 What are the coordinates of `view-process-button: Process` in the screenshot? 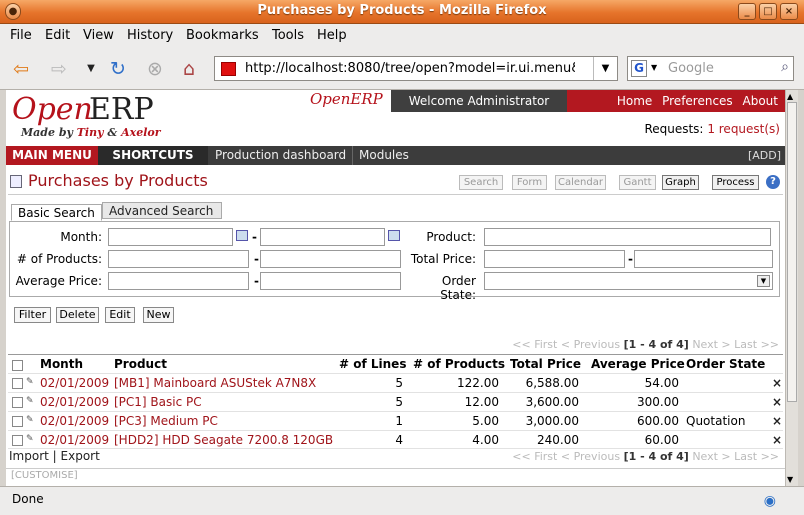 It's located at (735, 182).